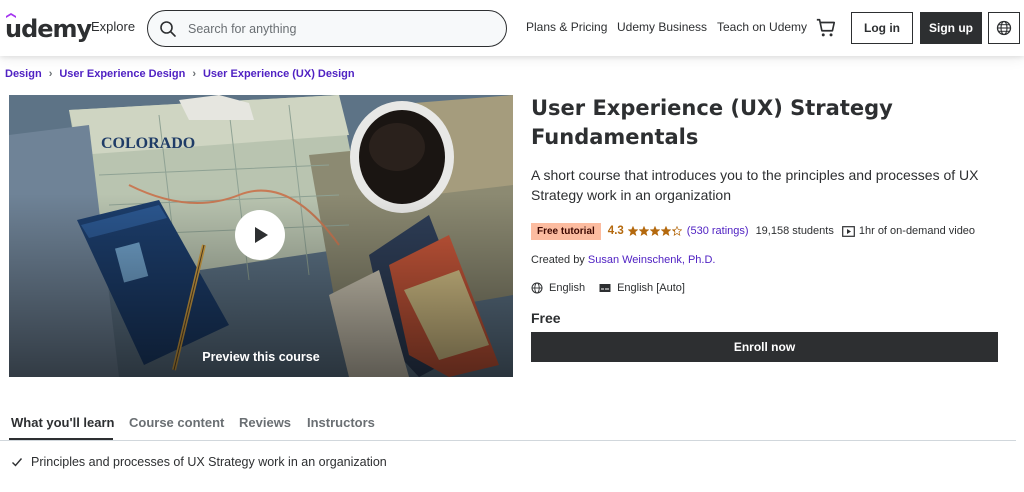 This screenshot has width=1024, height=492. What do you see at coordinates (718, 231) in the screenshot?
I see `ratings-count-link: (530 ratings)` at bounding box center [718, 231].